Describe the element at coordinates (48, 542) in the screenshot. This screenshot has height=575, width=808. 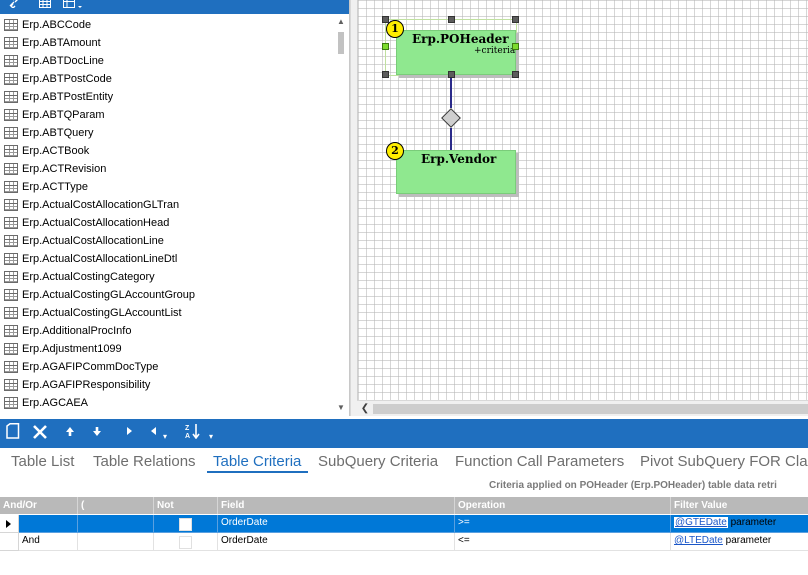
I see `cell-and-or: And` at that location.